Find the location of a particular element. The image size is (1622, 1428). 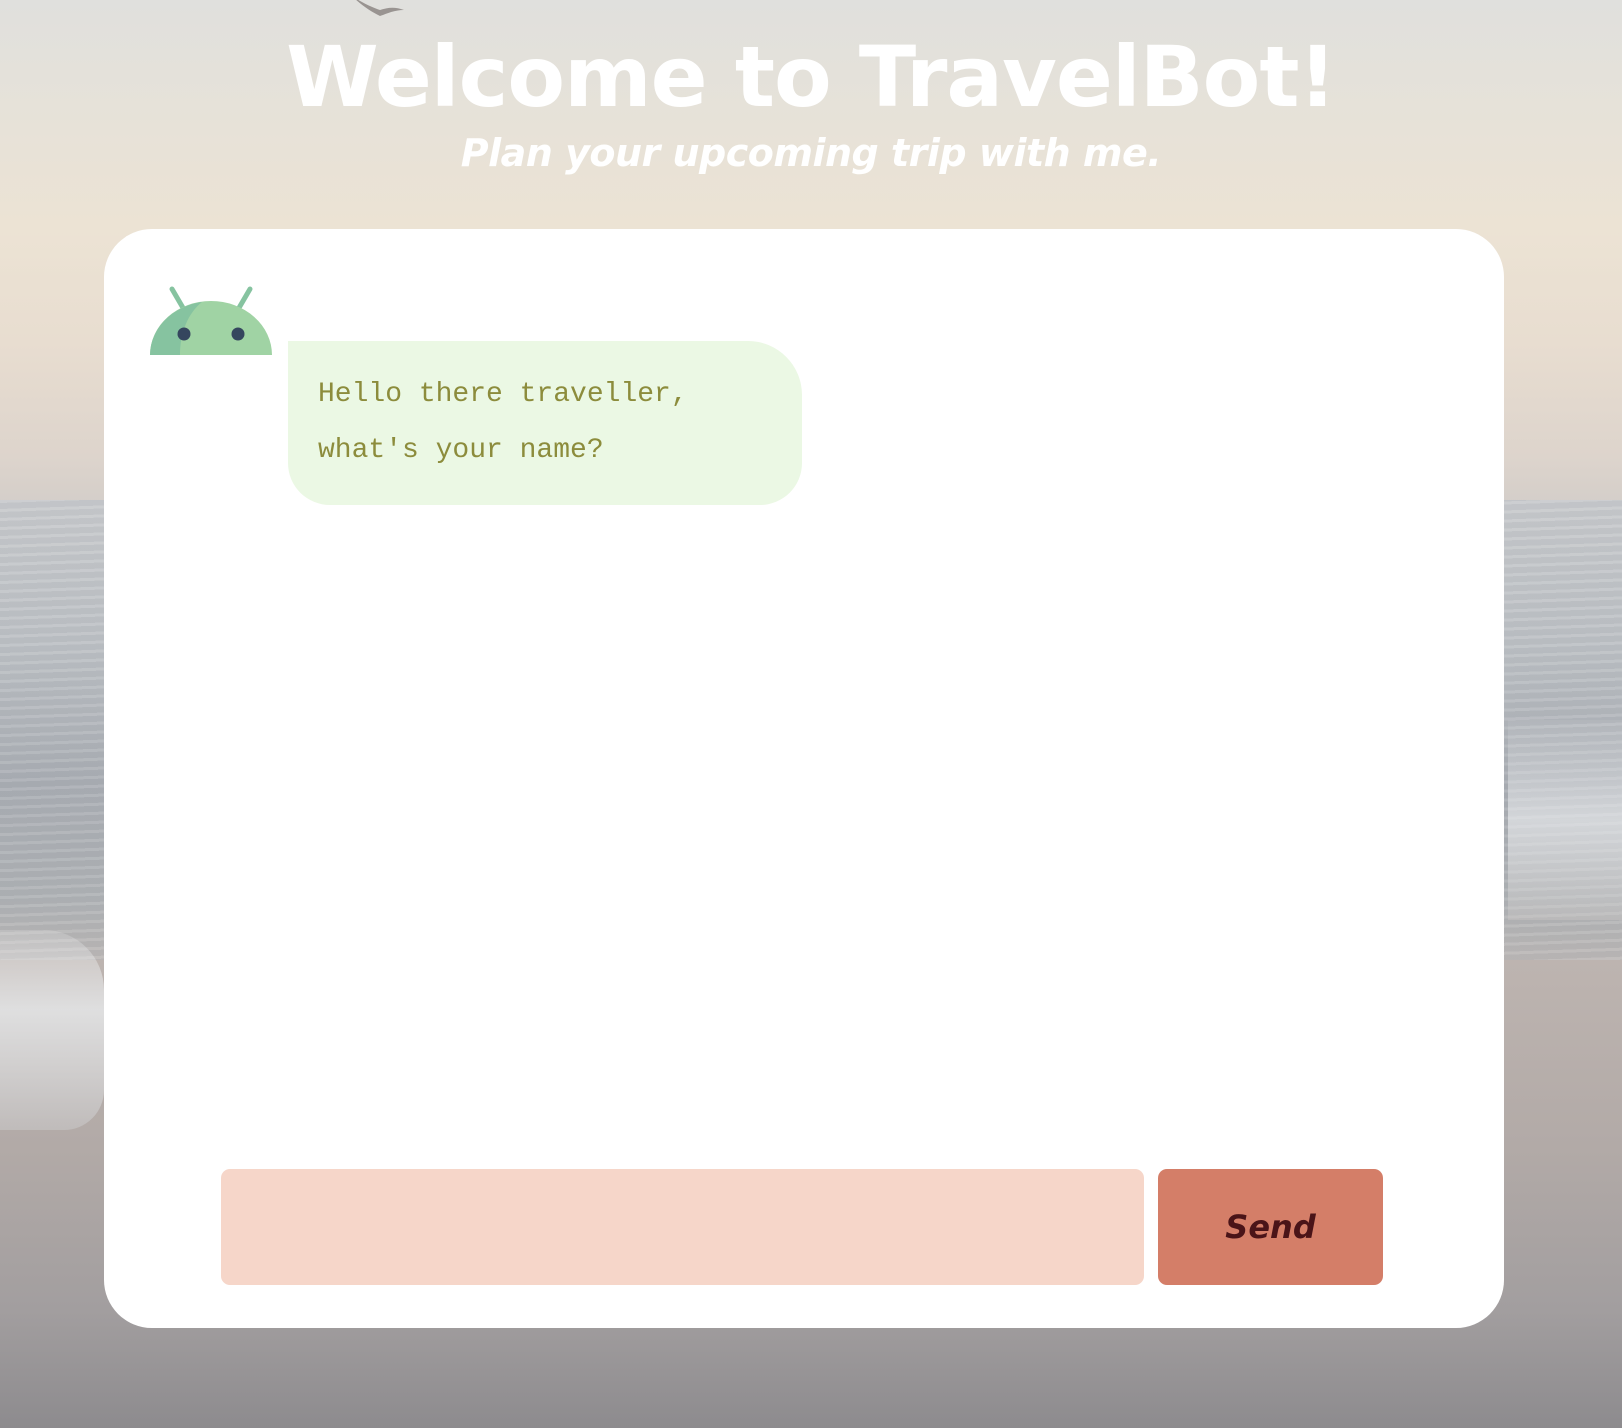

bird-silhouette-icon is located at coordinates (380, 8).